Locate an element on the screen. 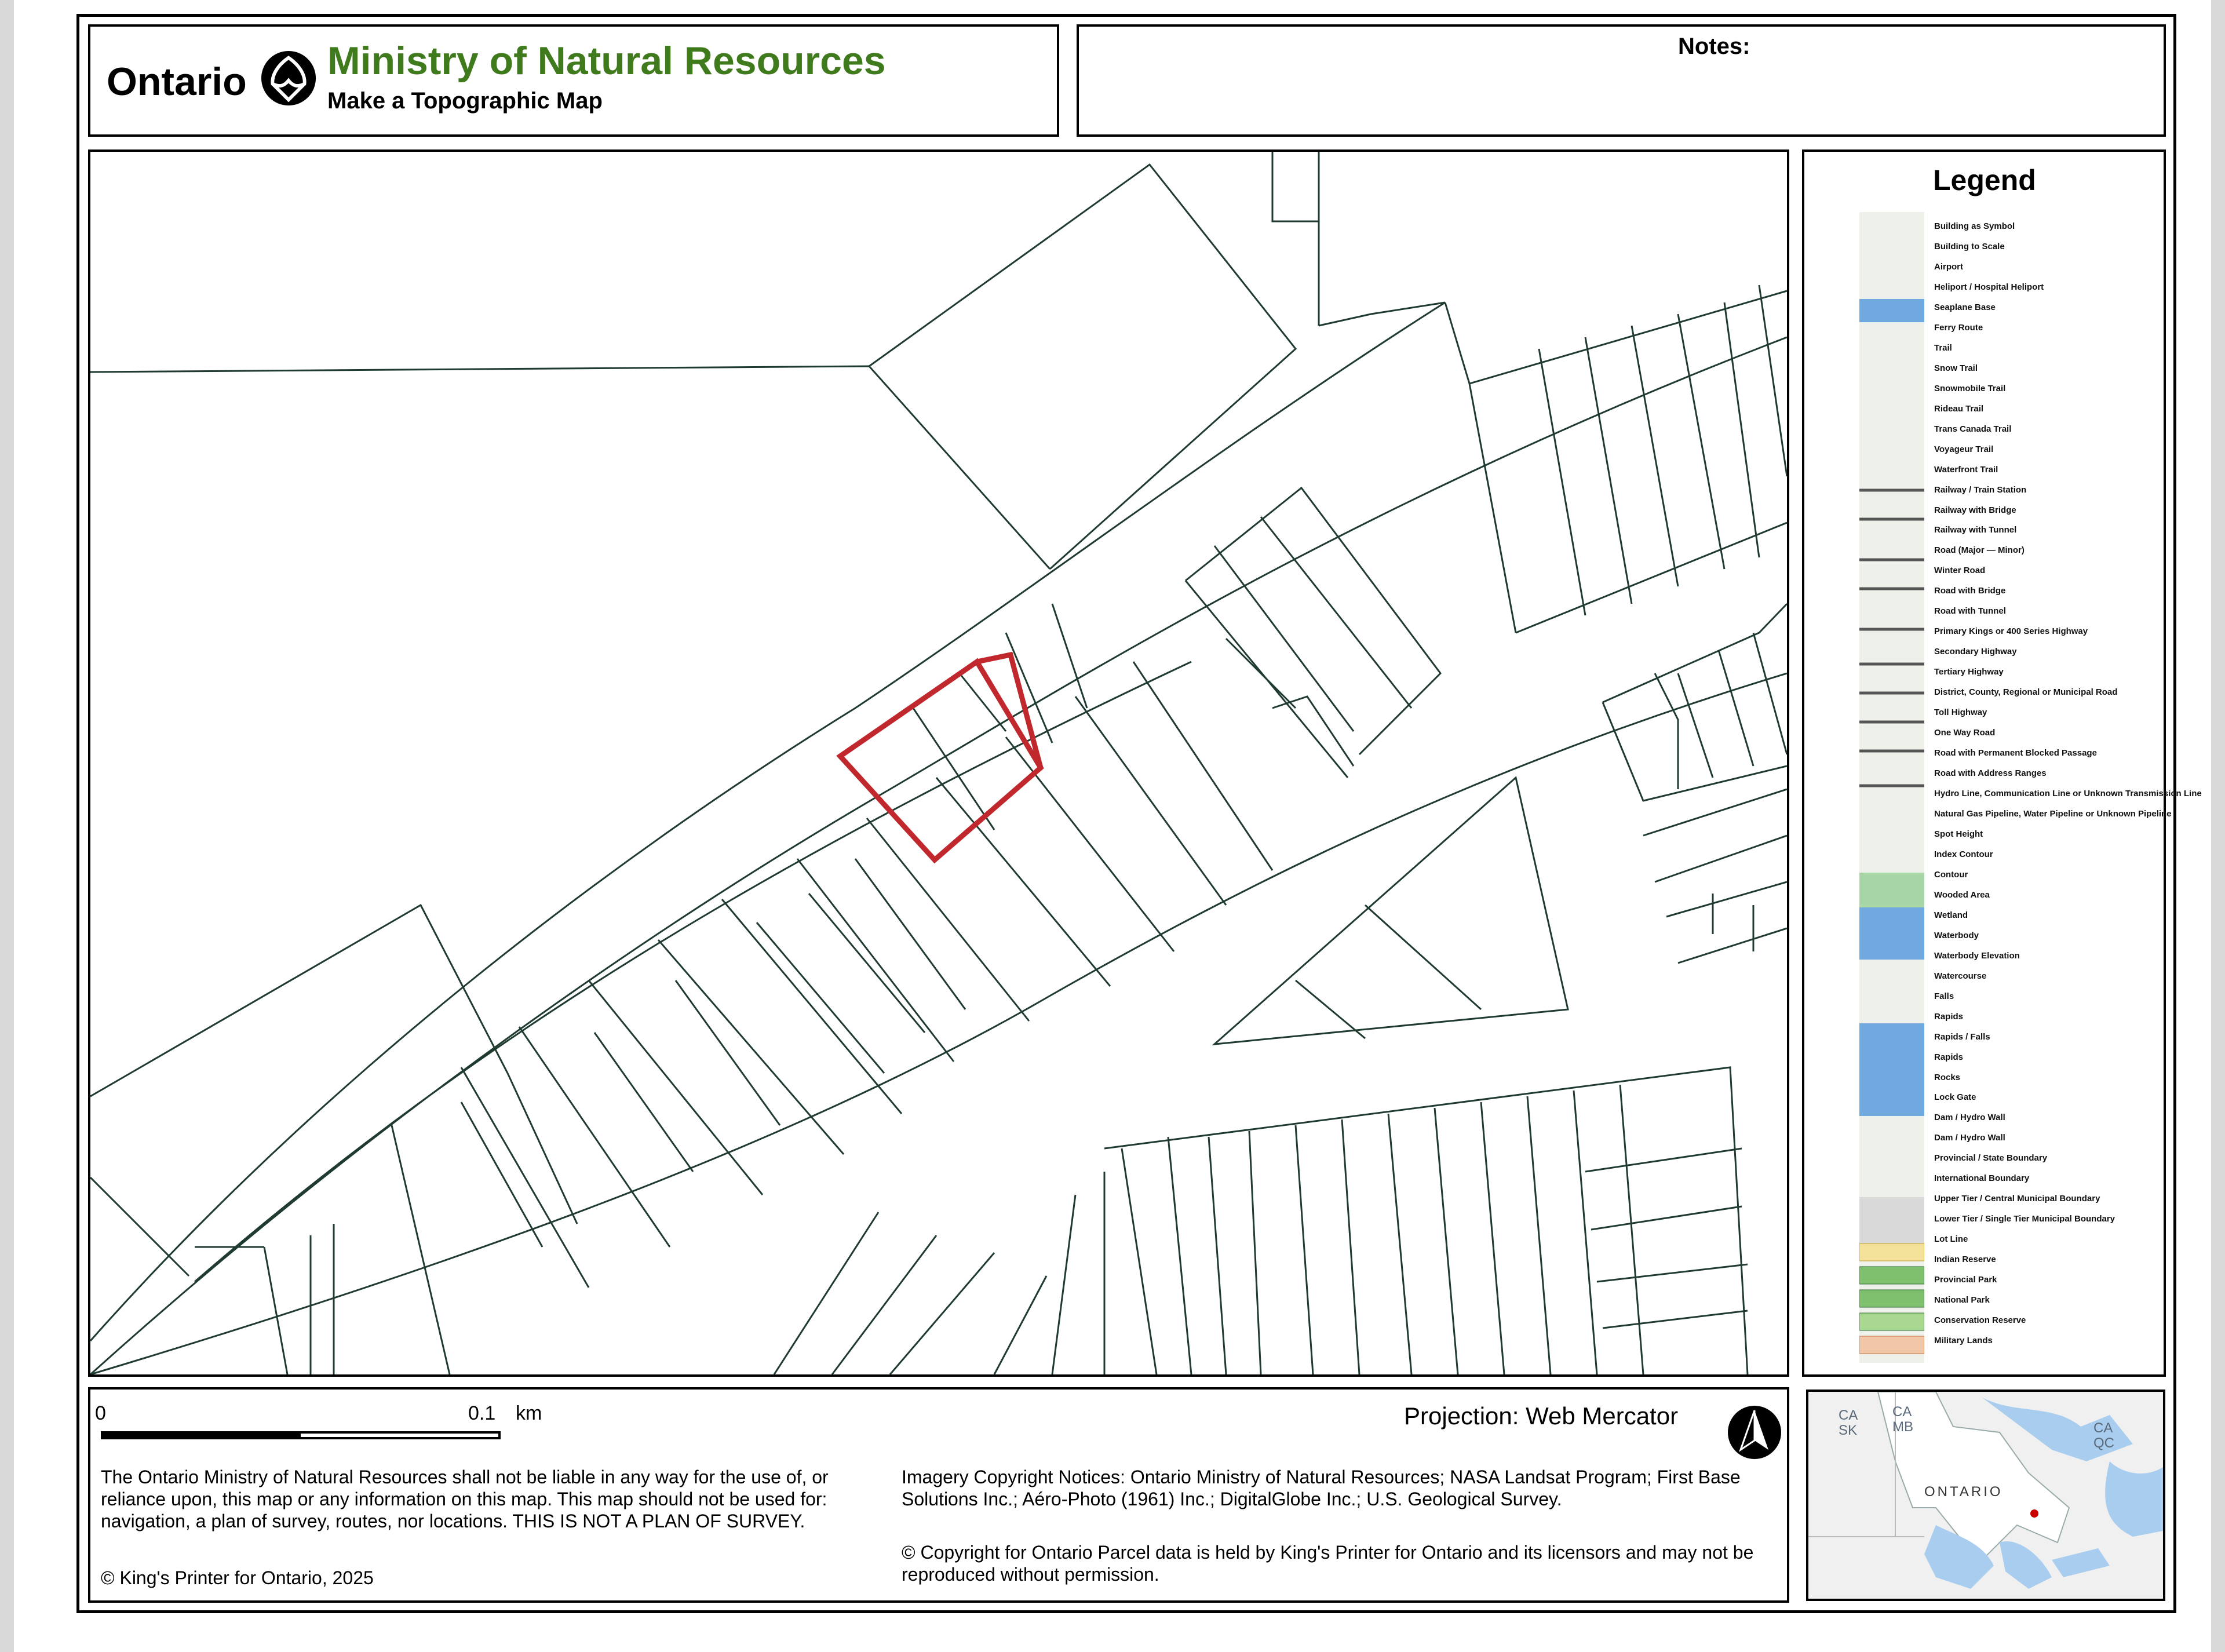 This screenshot has width=2225, height=1652. legend-item: Road (Major — Minor) is located at coordinates (1980, 550).